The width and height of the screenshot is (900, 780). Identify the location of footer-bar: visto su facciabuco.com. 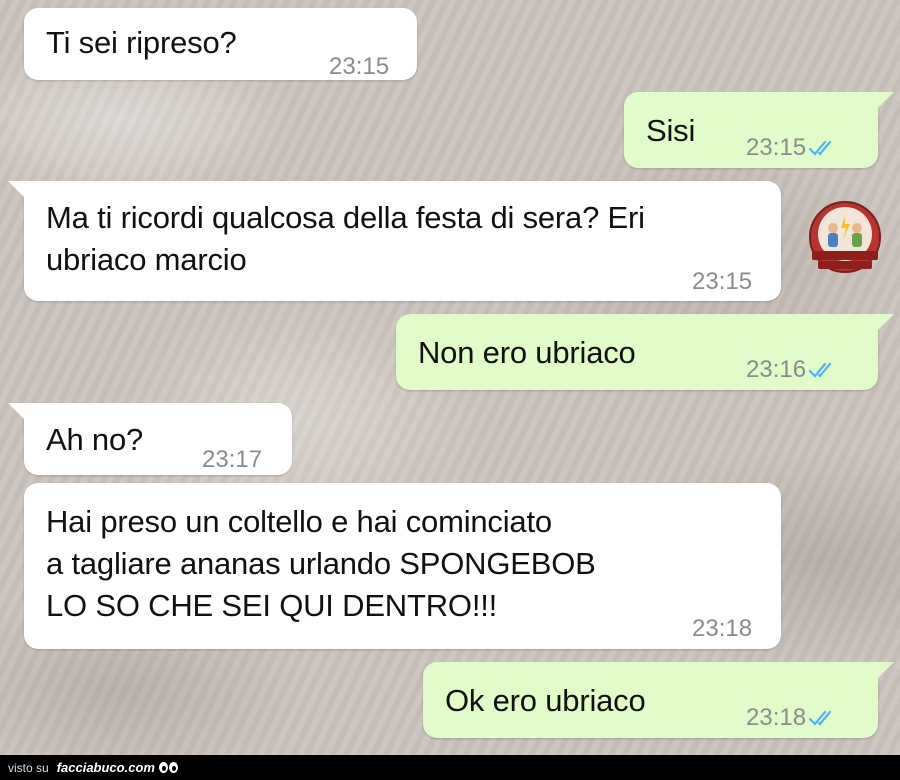
(450, 767).